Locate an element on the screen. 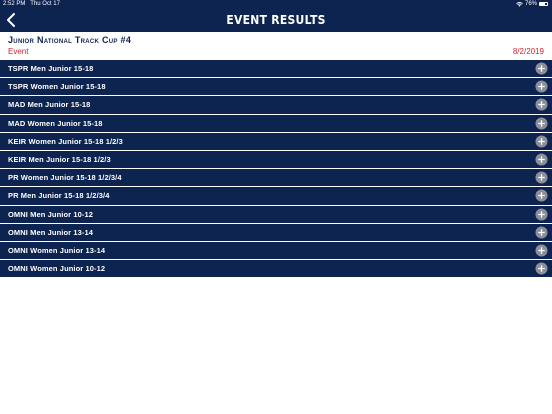 The width and height of the screenshot is (552, 414). event-row: PR Men Junior 15-18 1/2/3/4 is located at coordinates (276, 196).